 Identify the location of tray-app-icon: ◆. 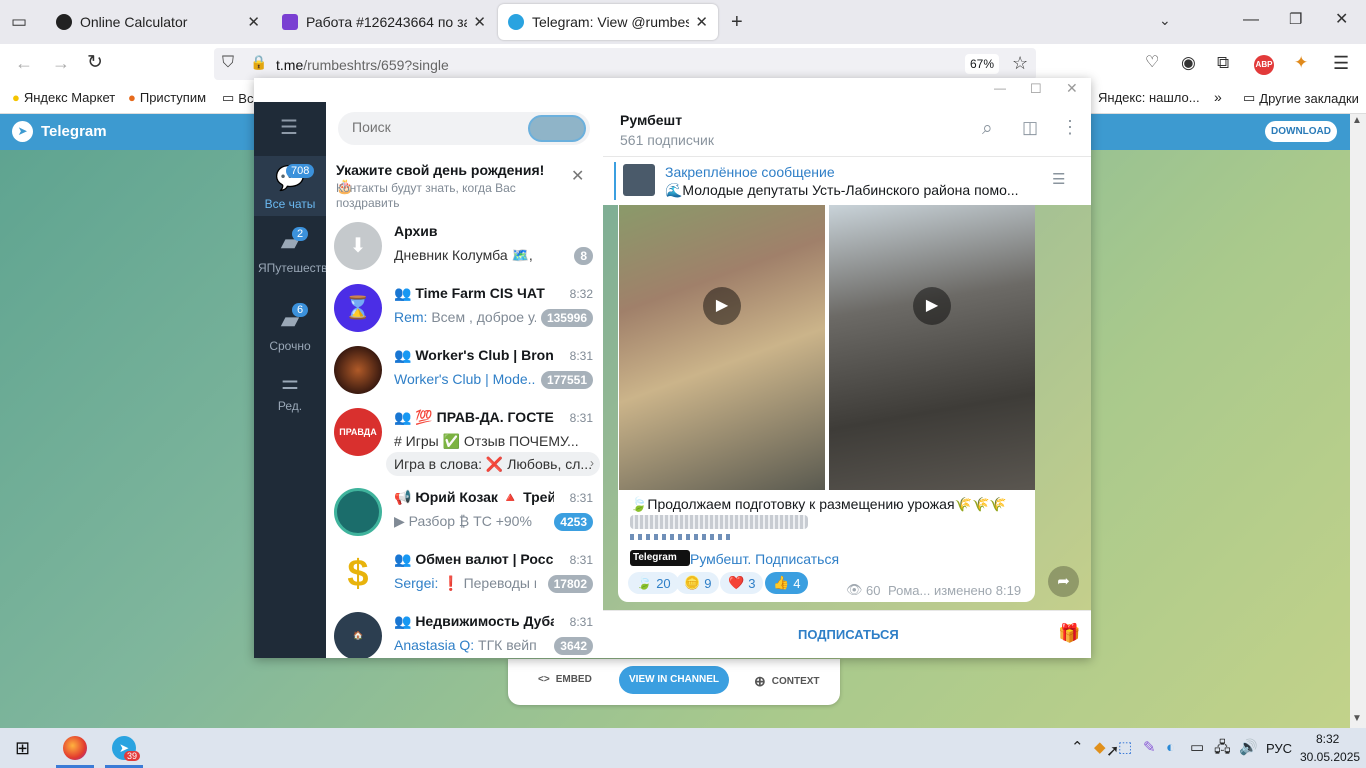
(1100, 747).